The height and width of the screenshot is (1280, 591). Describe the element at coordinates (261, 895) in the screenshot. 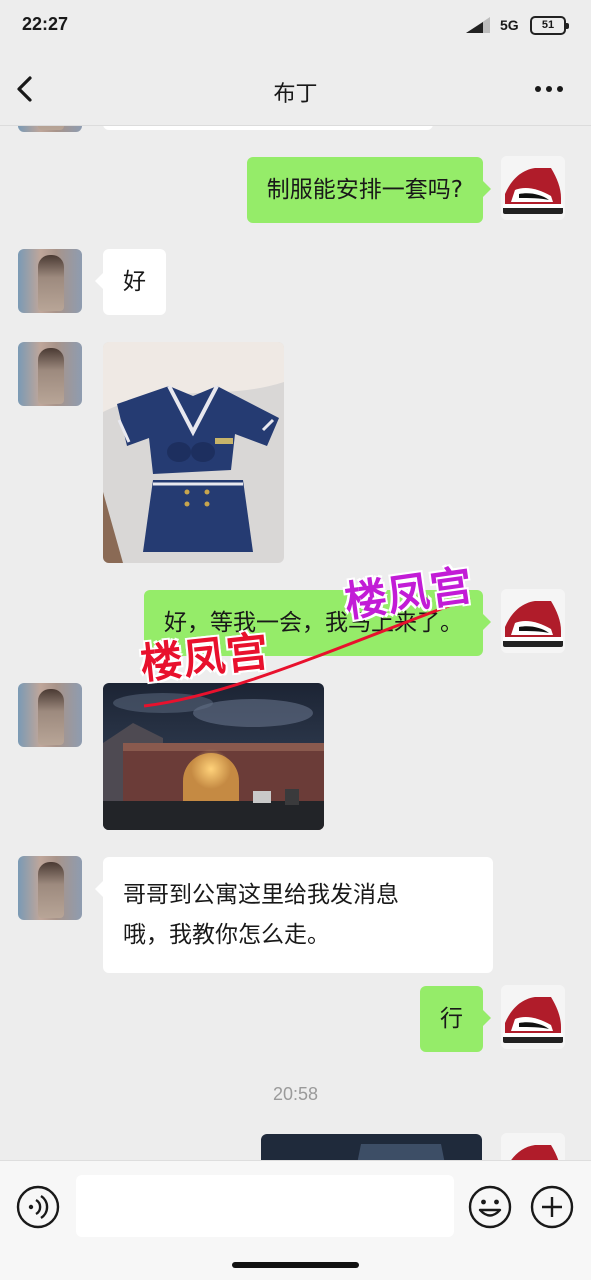

I see `message-text-line: 哥哥到公寓这里给我发消息` at that location.